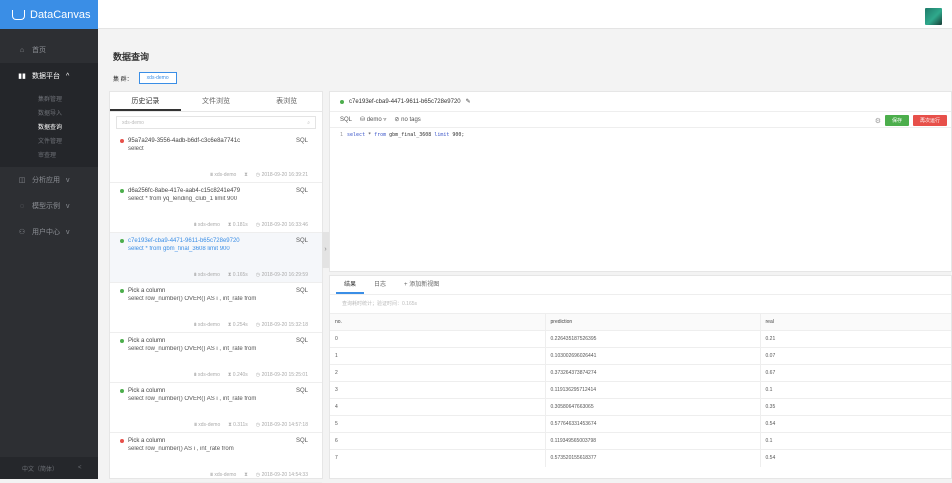  I want to click on cluster-select: xds-demo, so click(157, 78).